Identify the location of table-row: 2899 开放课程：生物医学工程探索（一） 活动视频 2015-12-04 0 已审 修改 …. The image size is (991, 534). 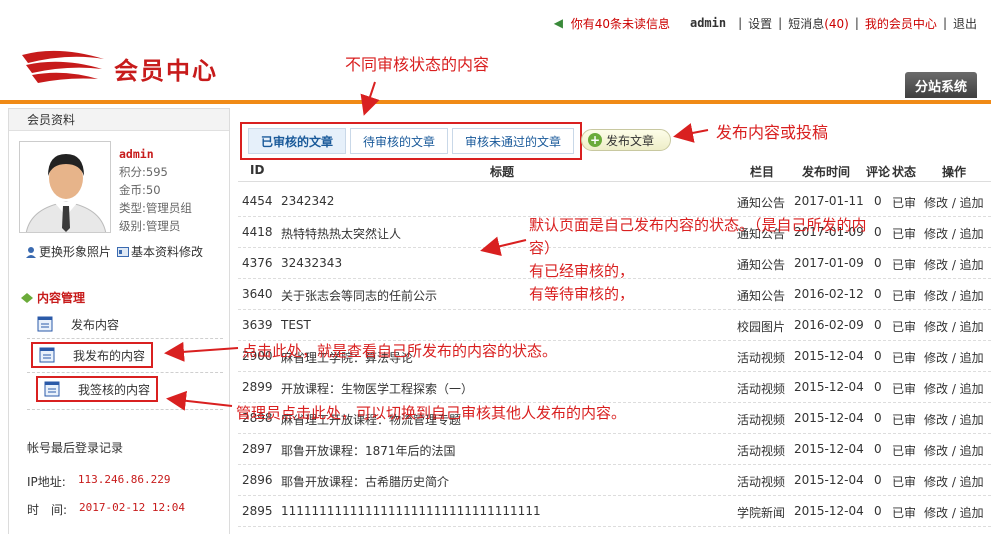
(614, 387).